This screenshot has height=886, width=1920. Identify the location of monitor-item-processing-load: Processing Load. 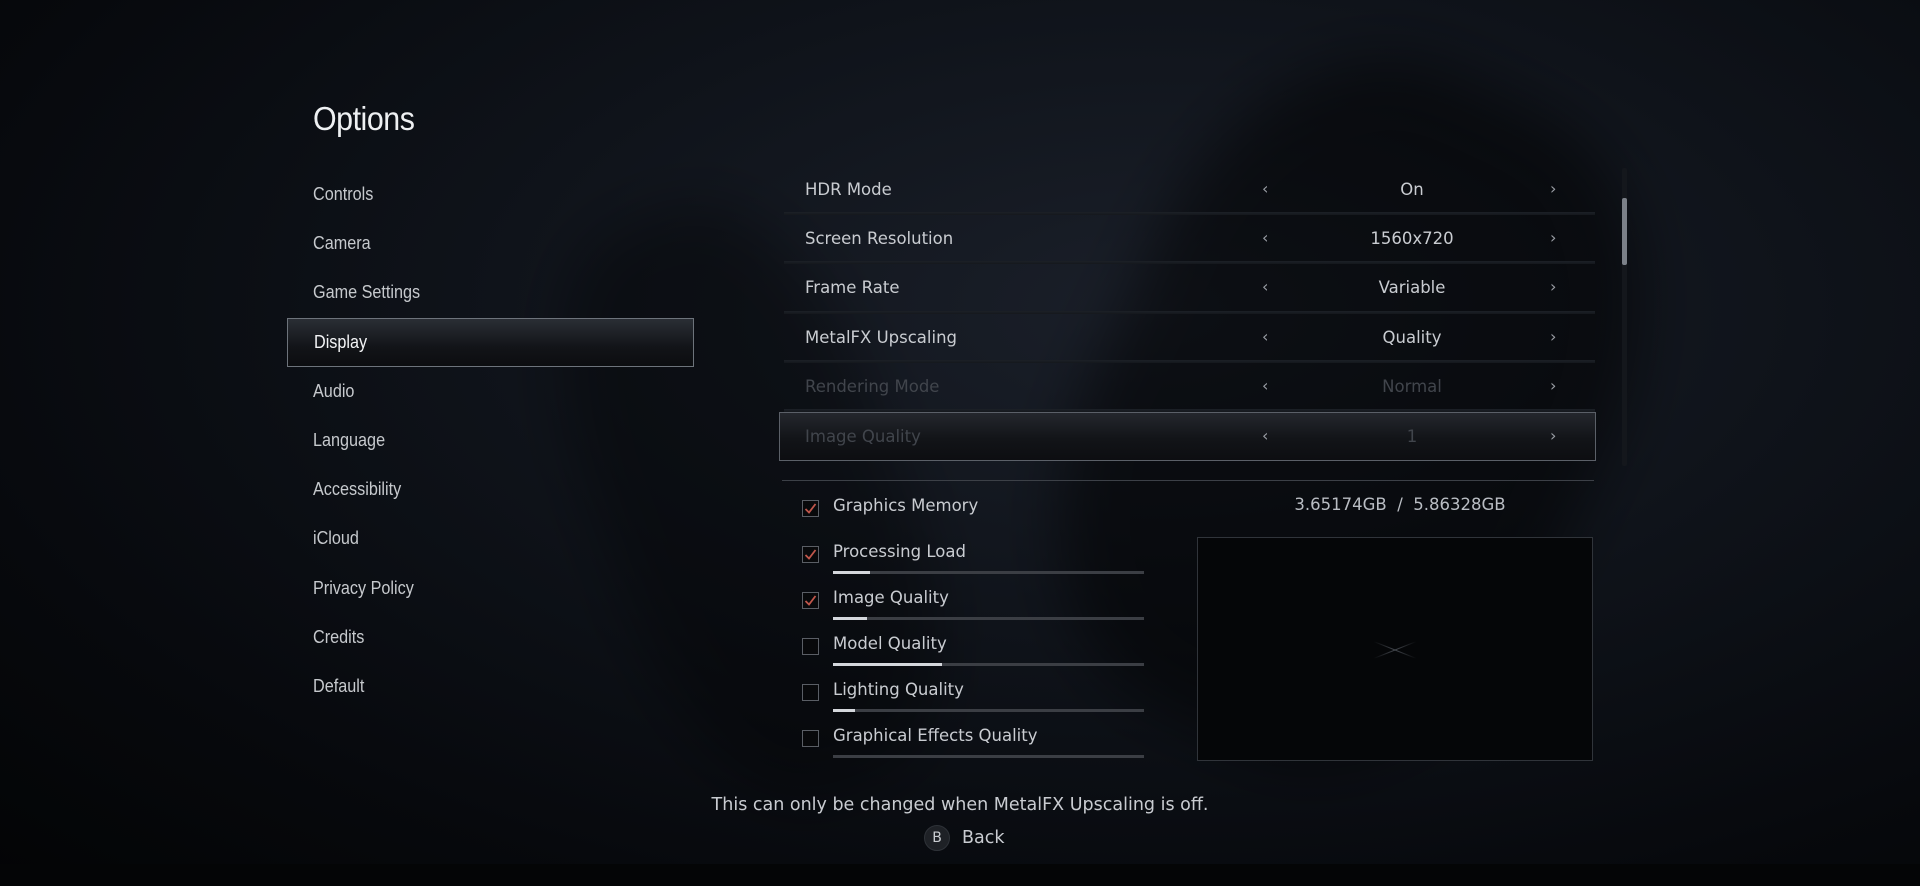
(980, 556).